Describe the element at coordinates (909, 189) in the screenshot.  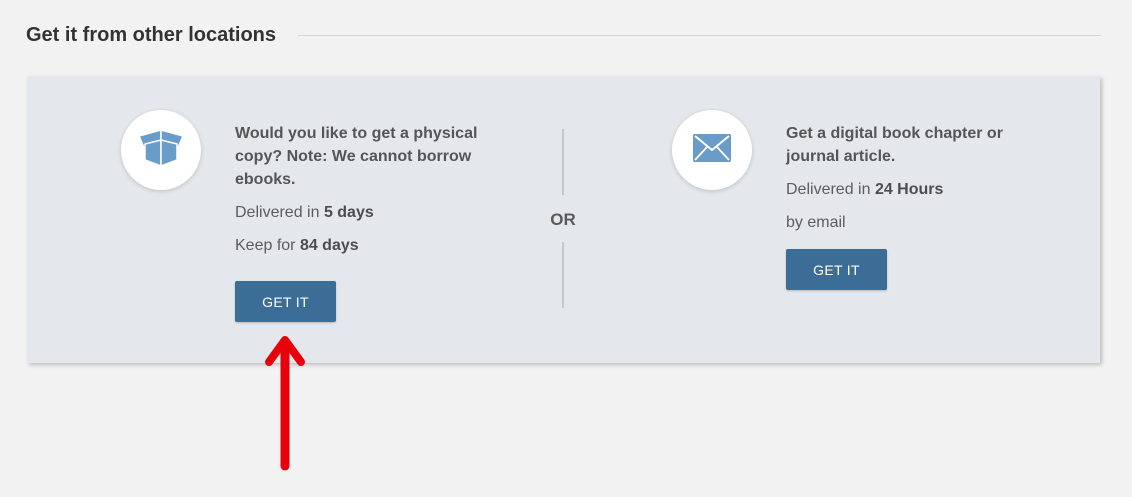
I see `delivered-value: 24 Hours` at that location.